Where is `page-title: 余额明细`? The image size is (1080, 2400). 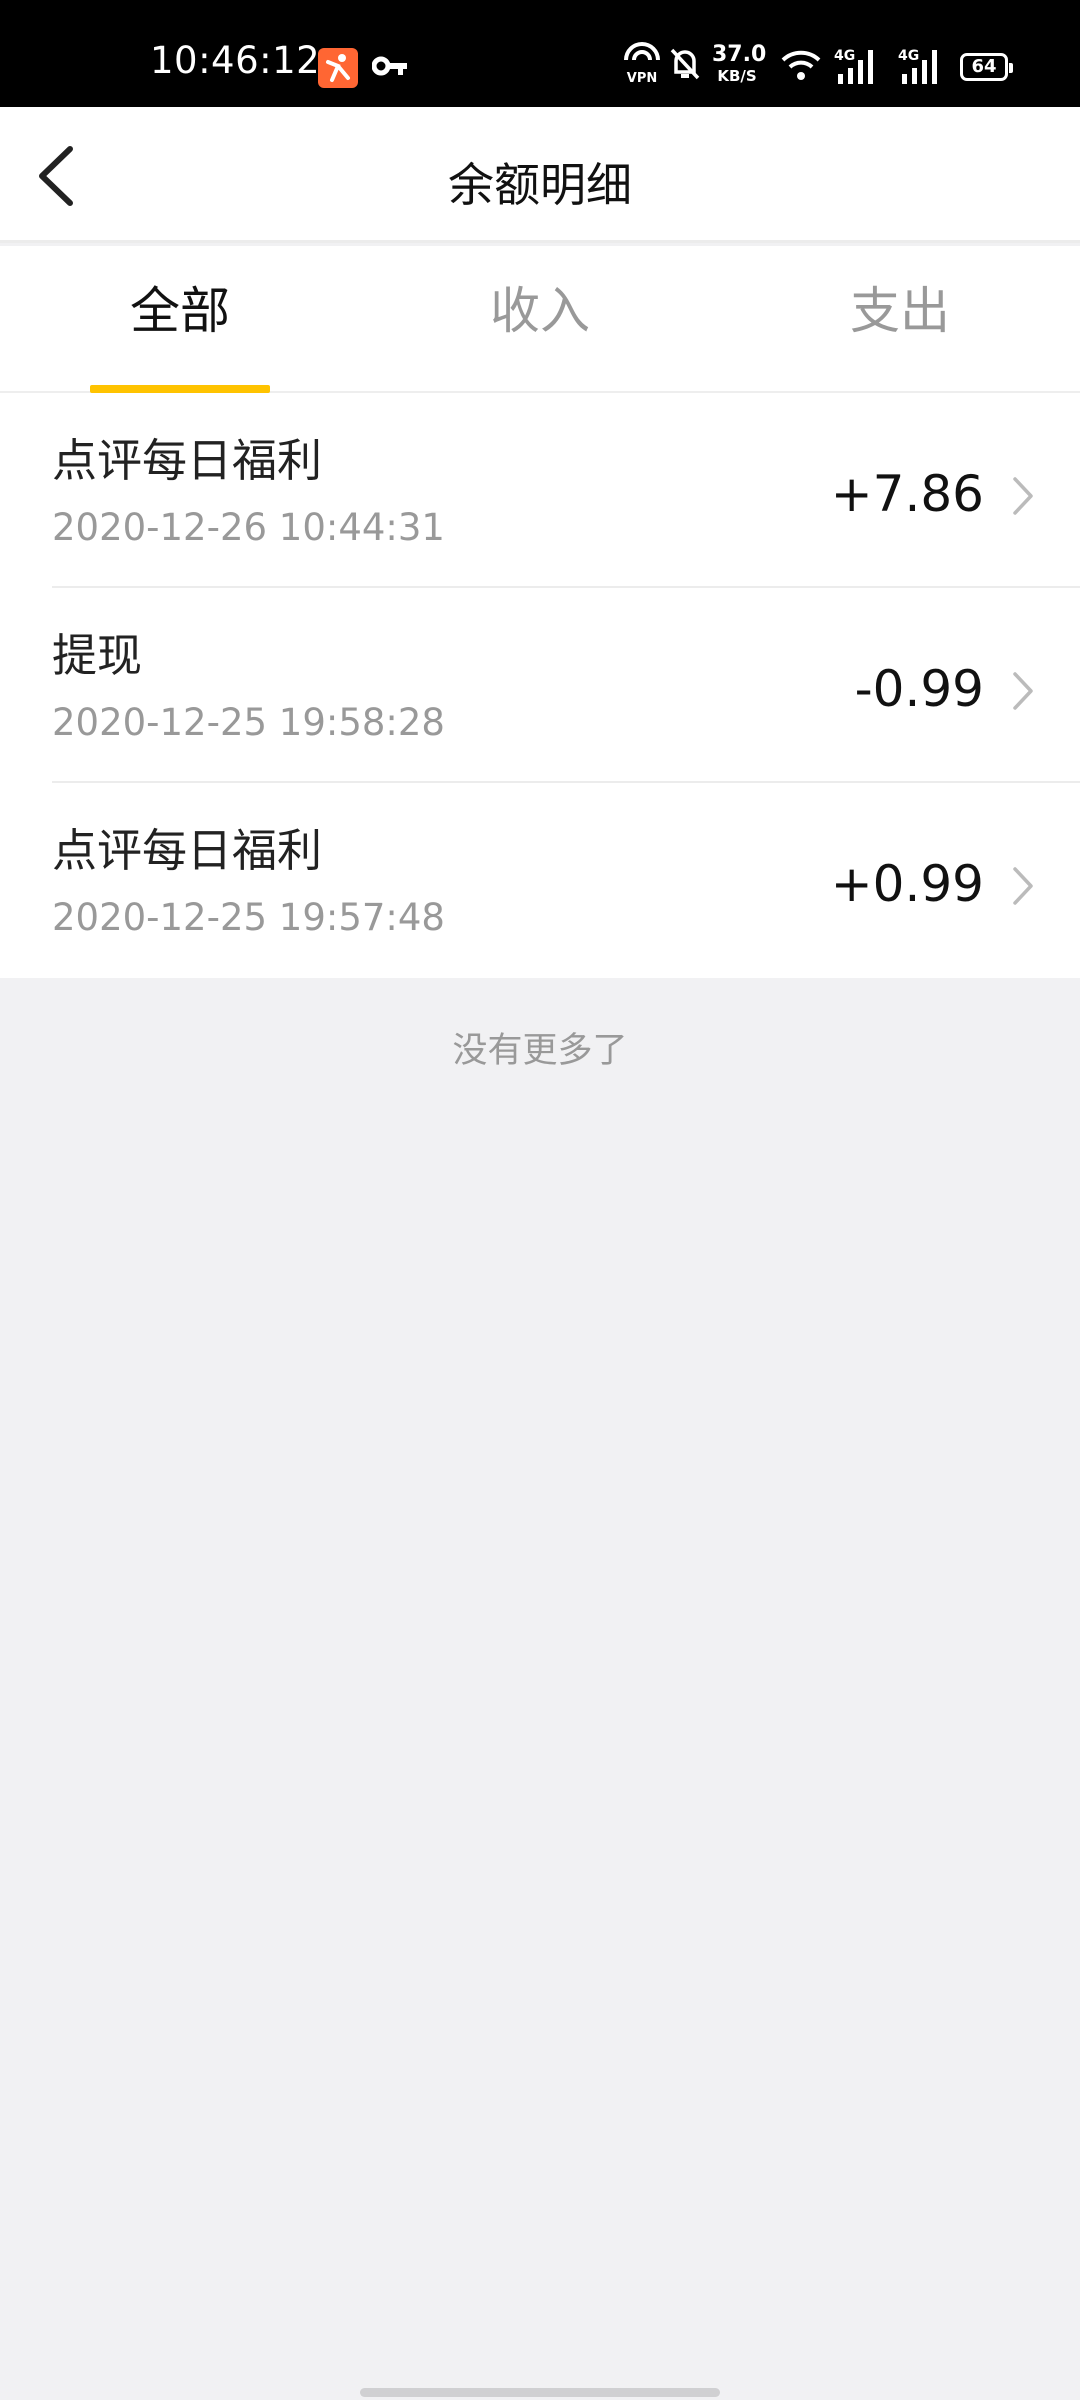 page-title: 余额明细 is located at coordinates (540, 185).